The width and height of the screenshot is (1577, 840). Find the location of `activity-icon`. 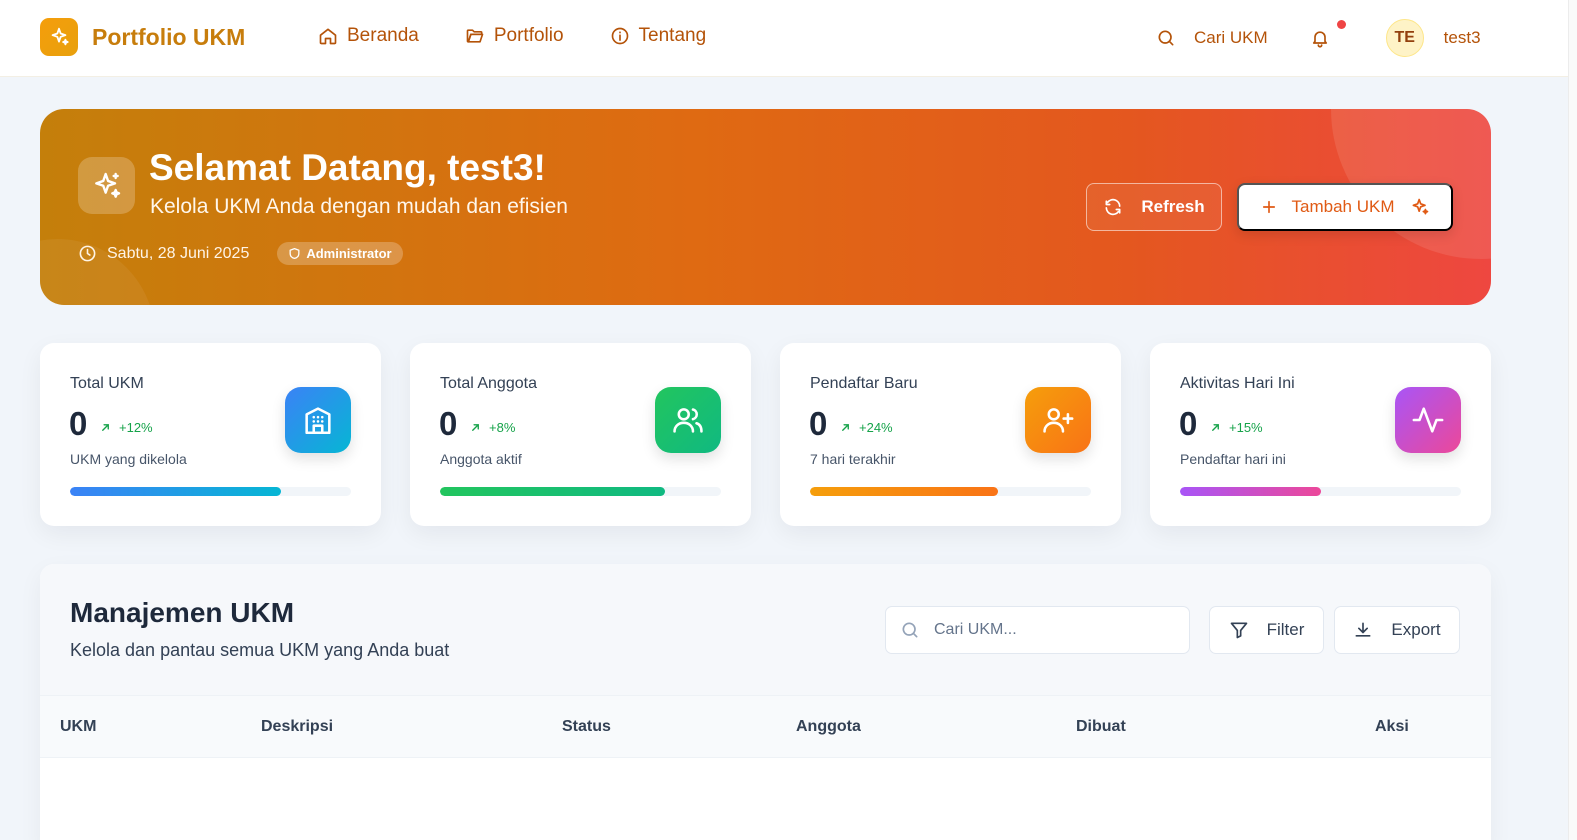

activity-icon is located at coordinates (1428, 420).